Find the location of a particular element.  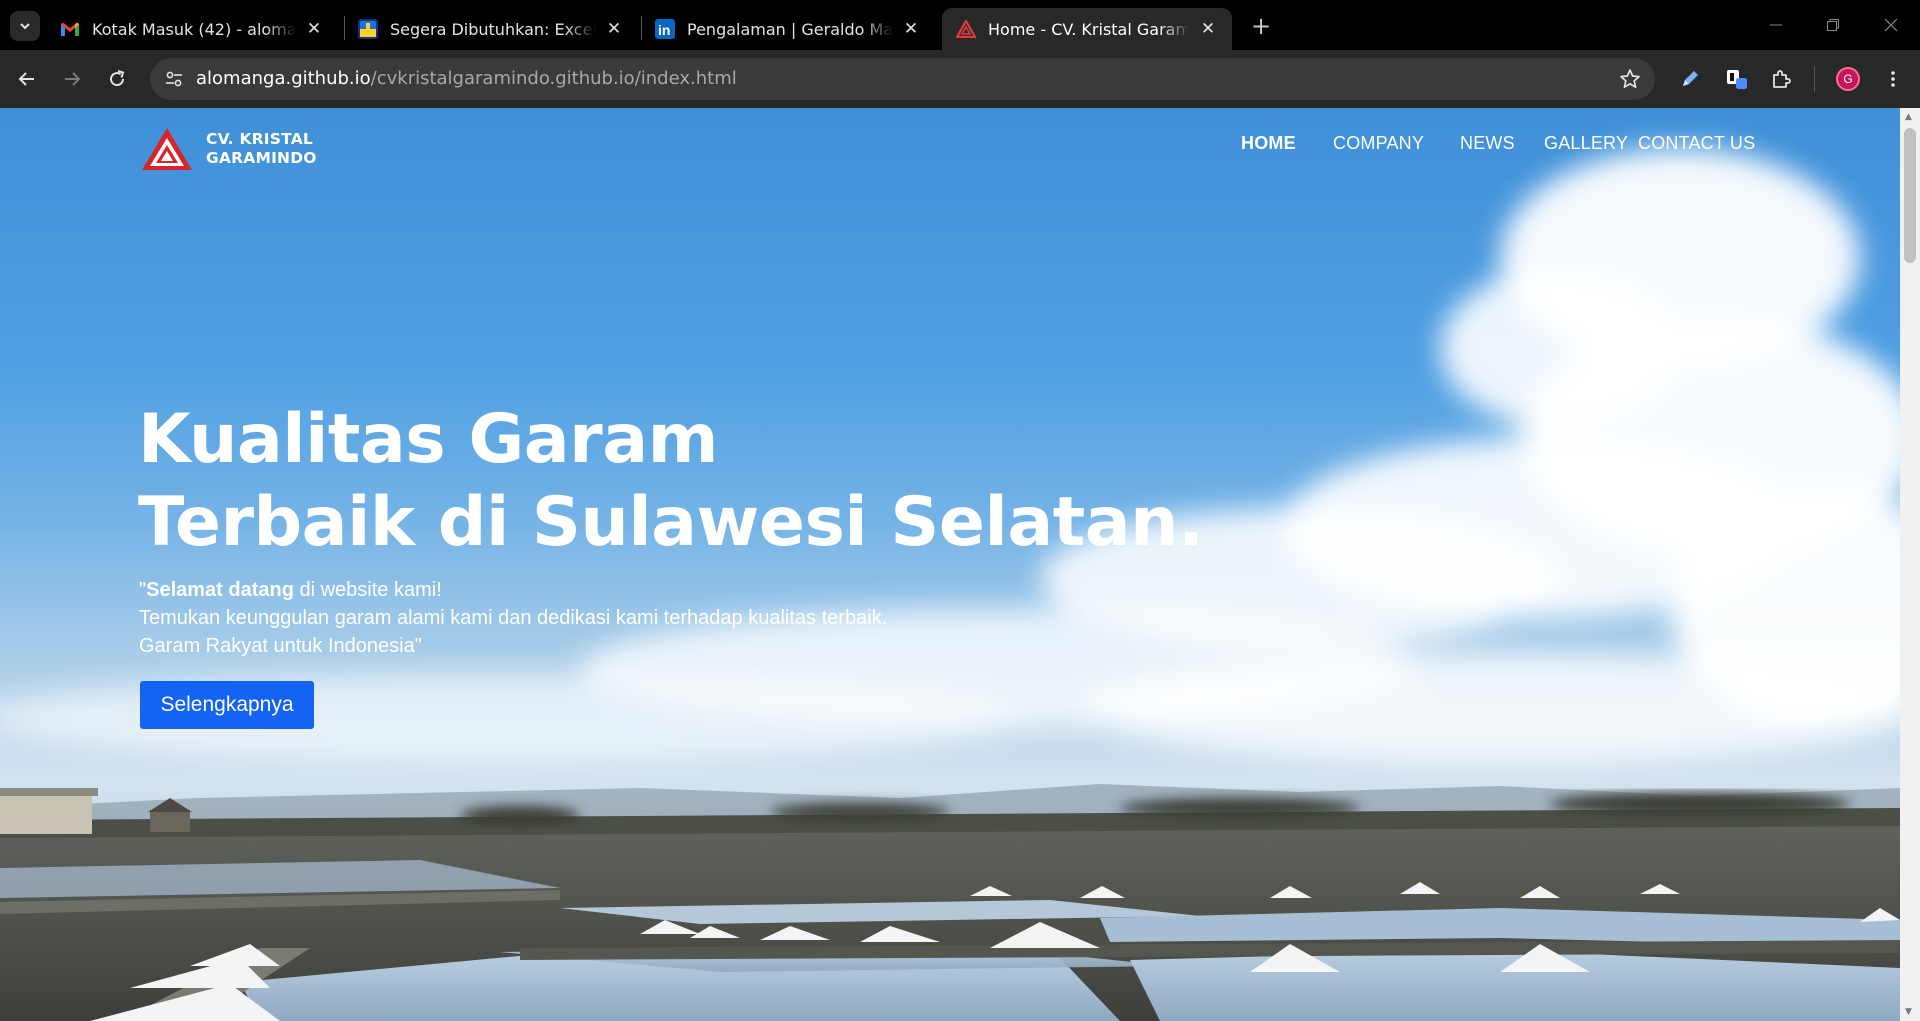

tab-title: Segera Dibutuhkan: Excel - Juli is located at coordinates (493, 29).